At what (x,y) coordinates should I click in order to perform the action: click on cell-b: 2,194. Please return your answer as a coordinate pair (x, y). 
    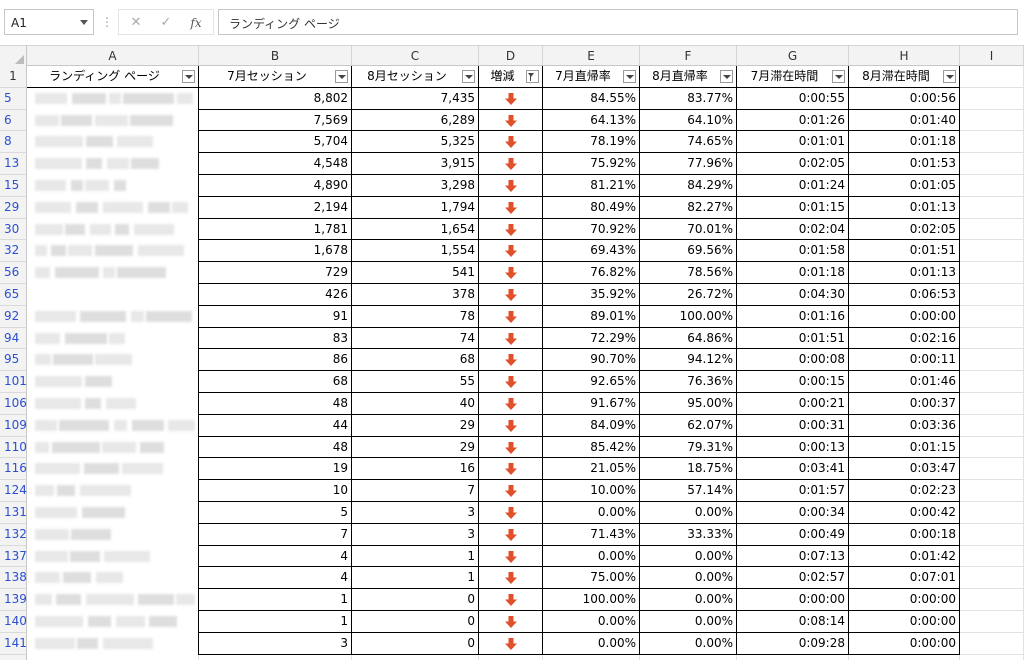
    Looking at the image, I should click on (275, 207).